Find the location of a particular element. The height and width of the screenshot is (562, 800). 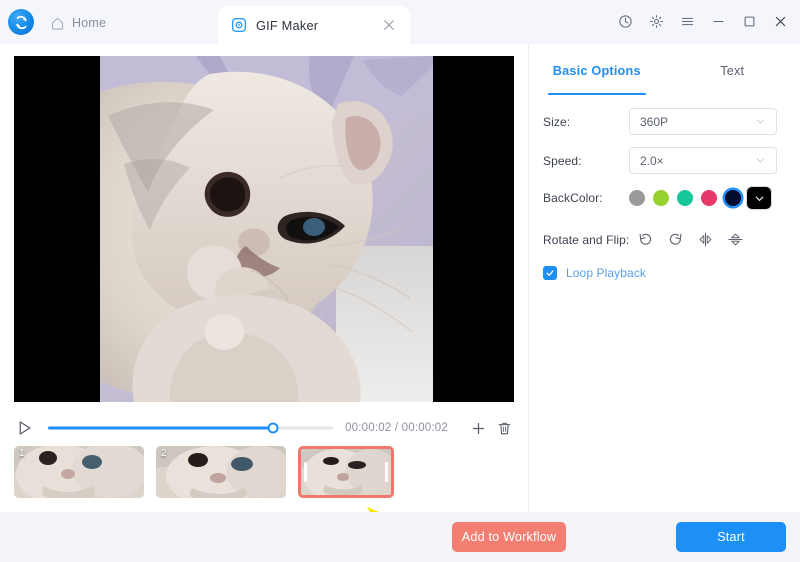

close-window-button is located at coordinates (780, 21).